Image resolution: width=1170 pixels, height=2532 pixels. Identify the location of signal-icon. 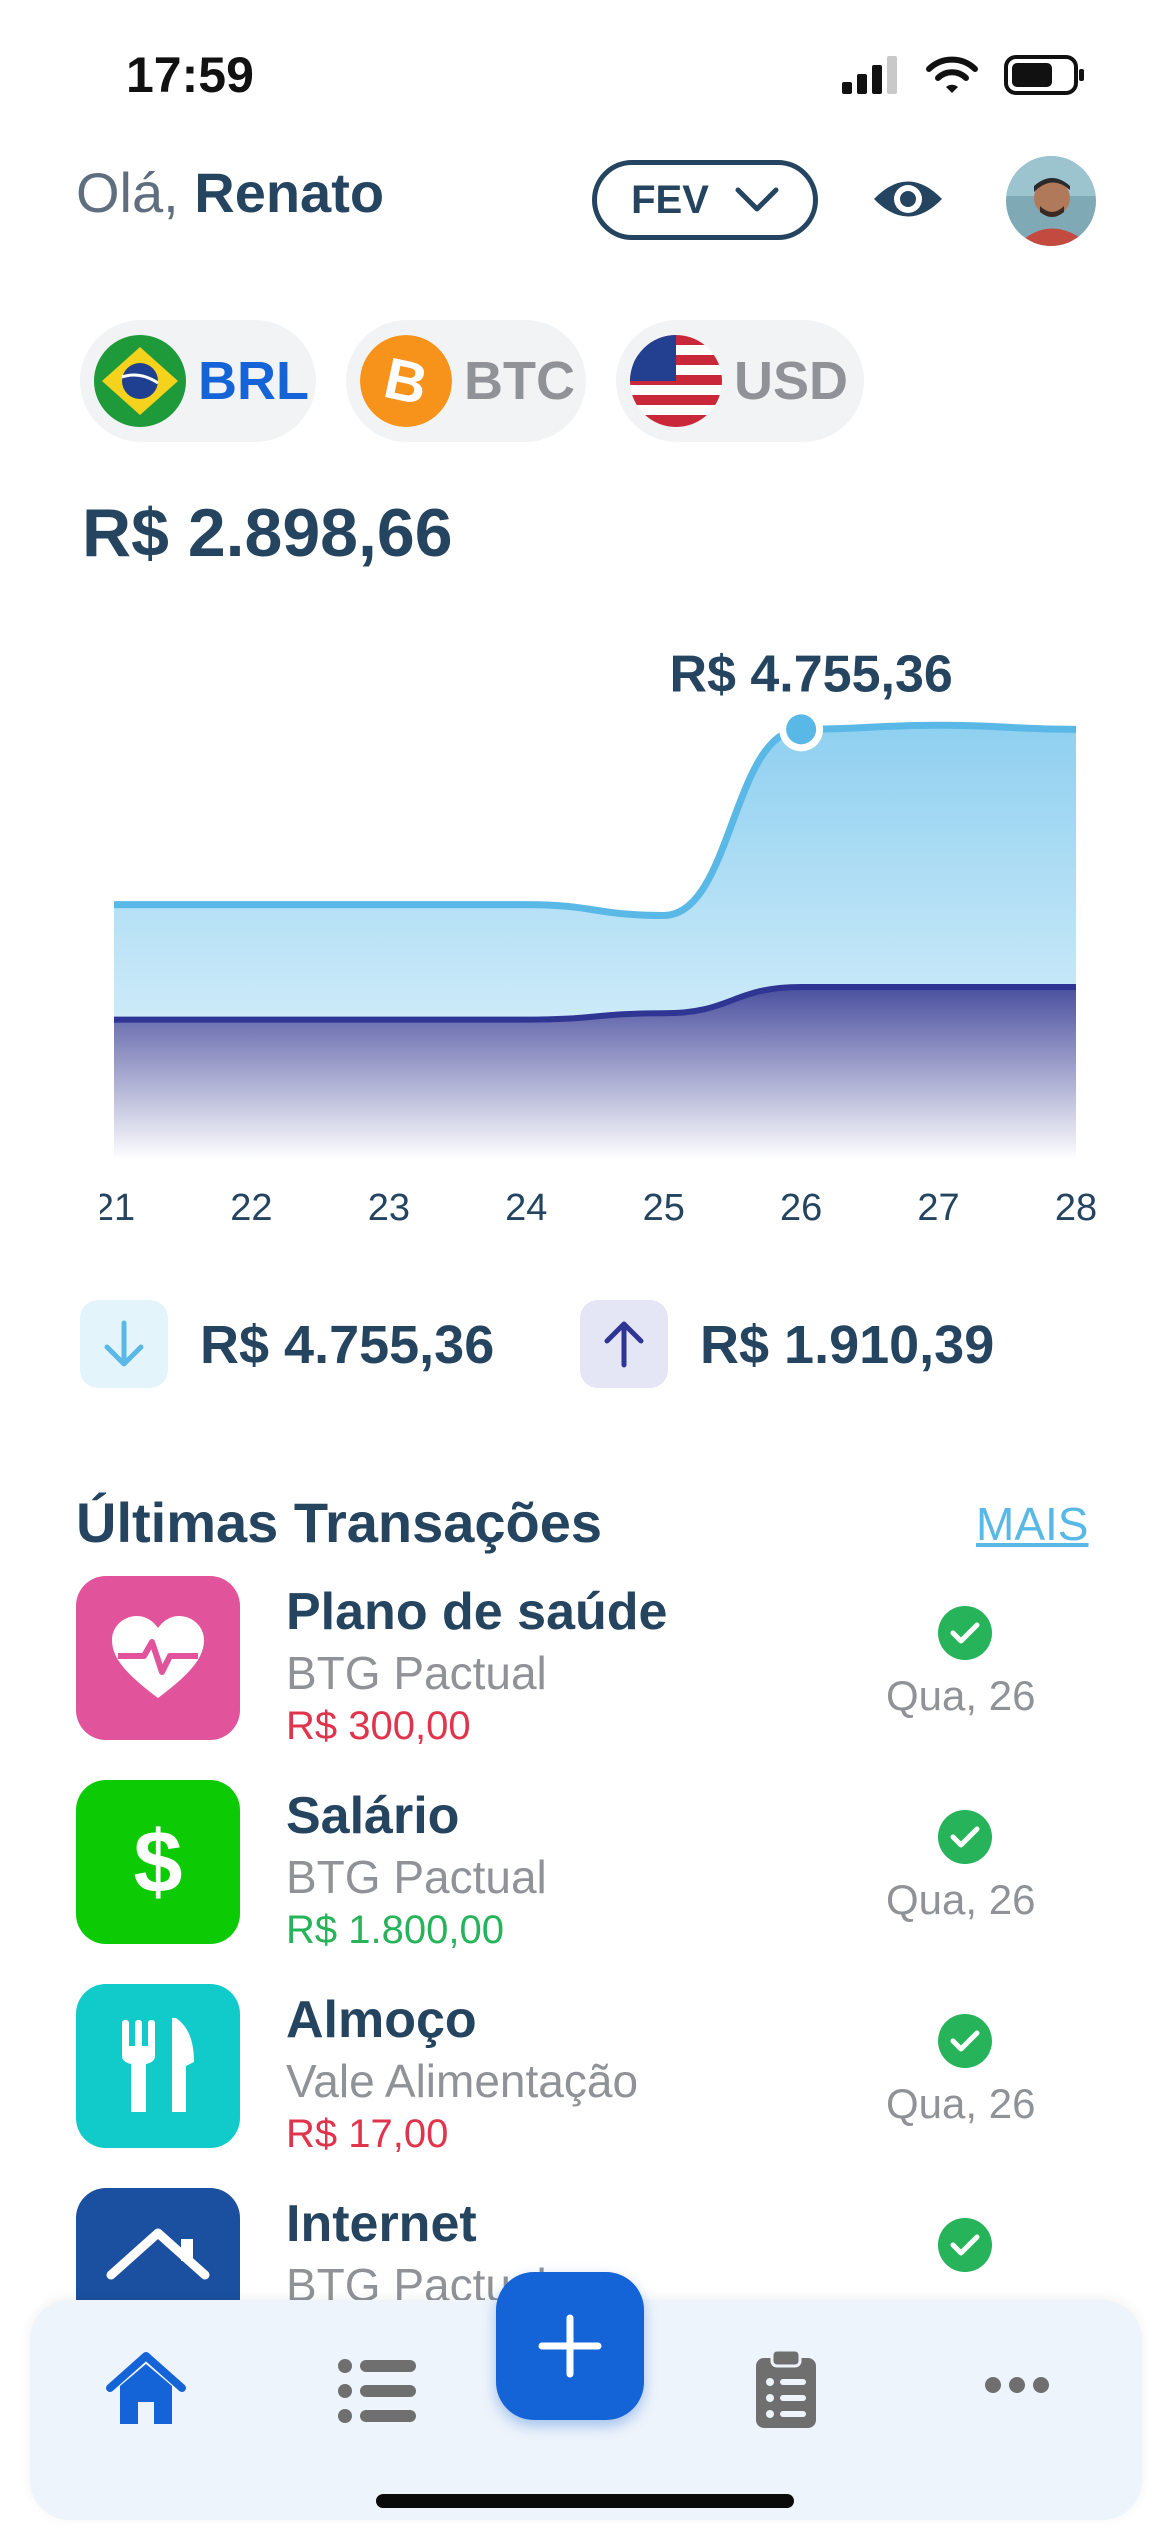
(869, 75).